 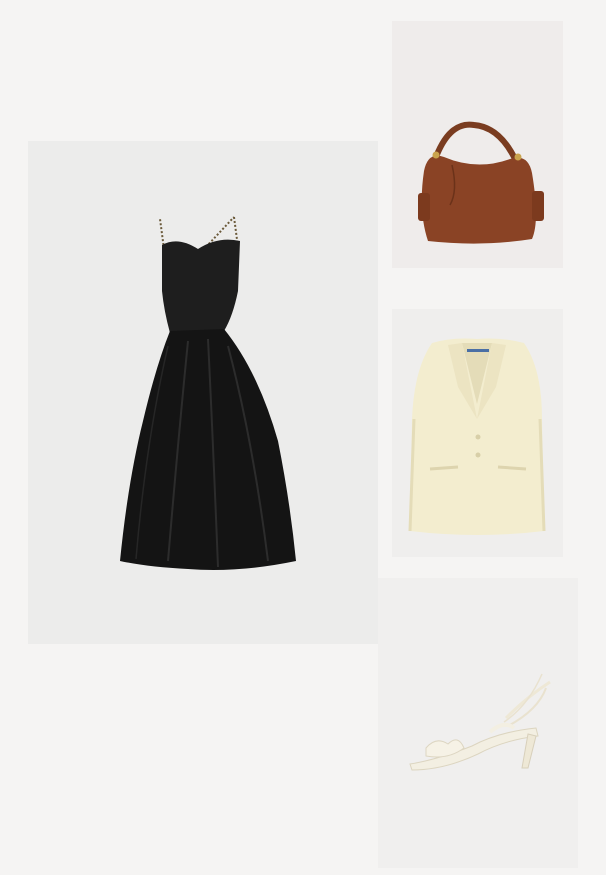 What do you see at coordinates (208, 393) in the screenshot?
I see `black-dress-image` at bounding box center [208, 393].